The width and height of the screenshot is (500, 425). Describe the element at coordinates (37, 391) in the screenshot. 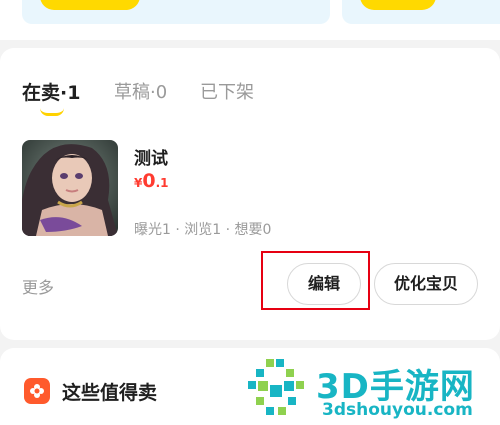

I see `flower-icon` at that location.